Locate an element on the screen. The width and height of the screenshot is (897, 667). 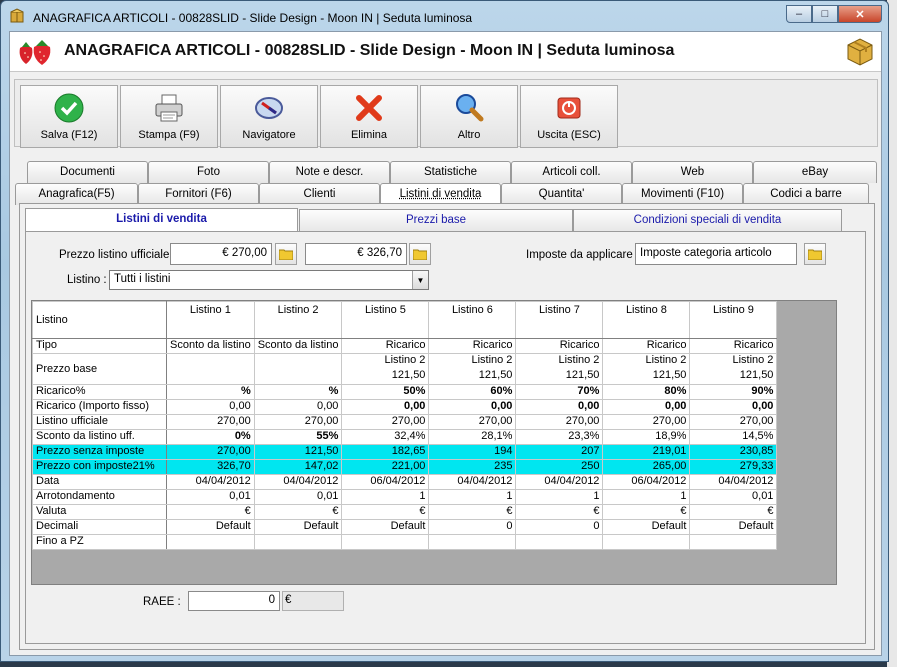
tab-statistiche: Statistiche is located at coordinates (450, 172).